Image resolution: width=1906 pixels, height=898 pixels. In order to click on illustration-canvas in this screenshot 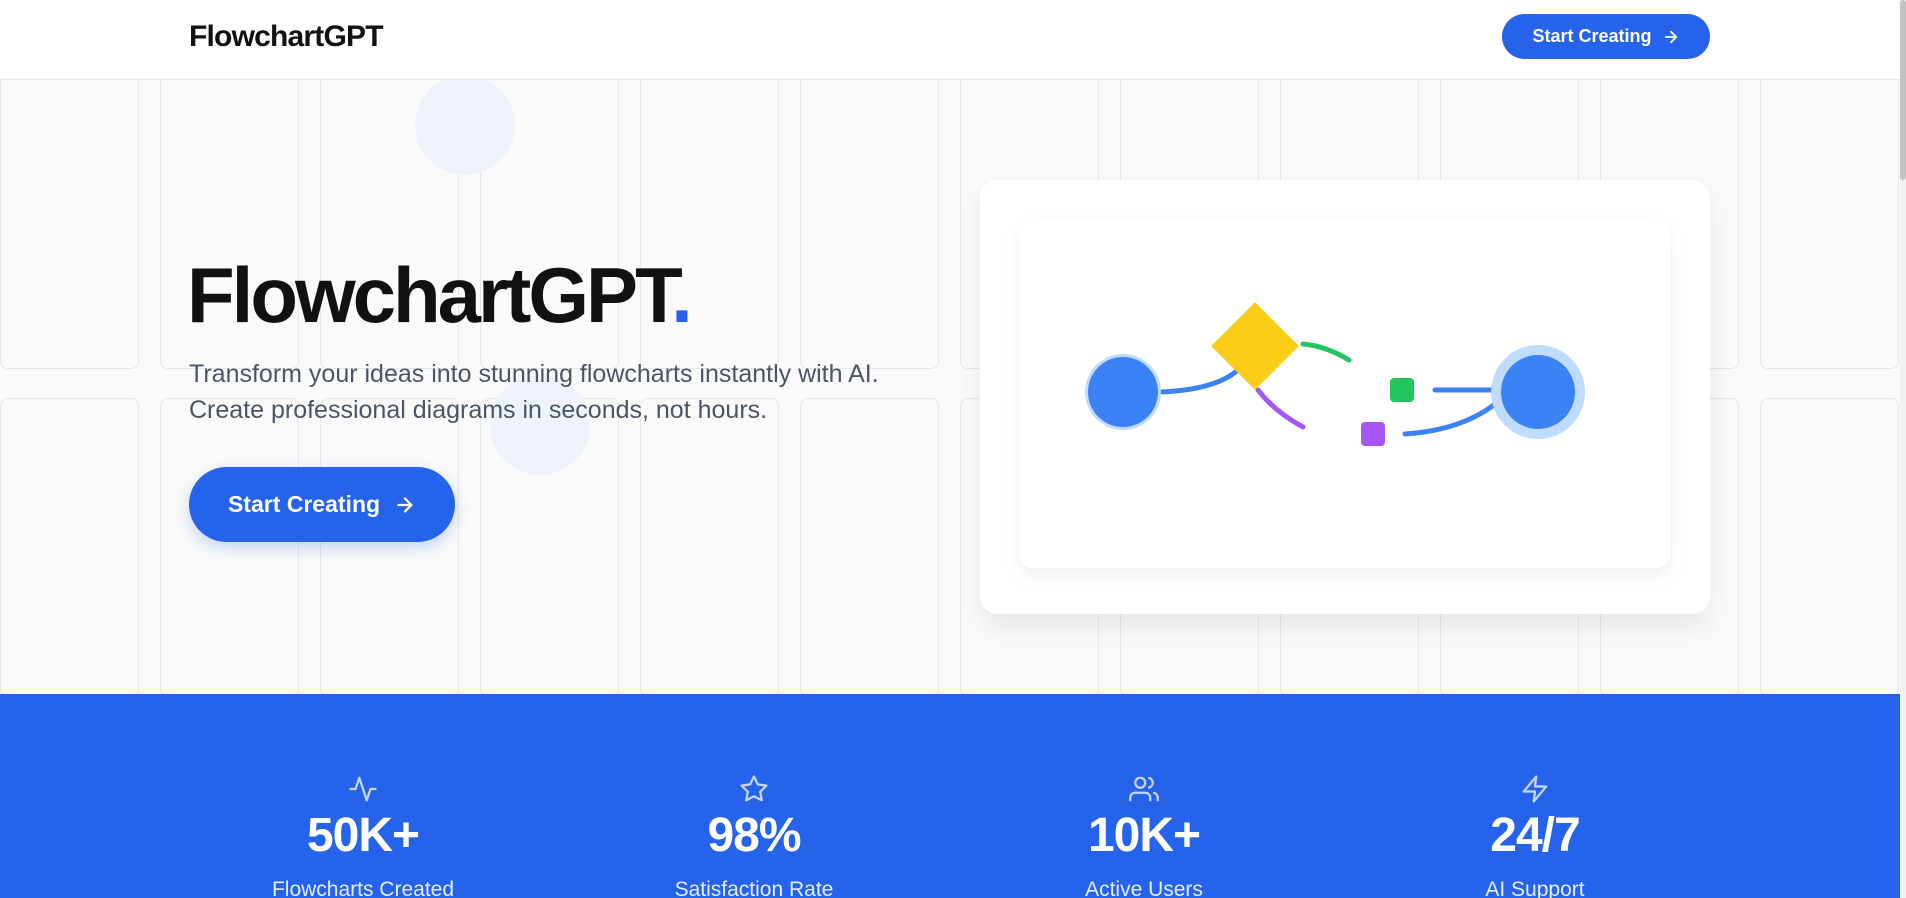, I will do `click(1345, 394)`.